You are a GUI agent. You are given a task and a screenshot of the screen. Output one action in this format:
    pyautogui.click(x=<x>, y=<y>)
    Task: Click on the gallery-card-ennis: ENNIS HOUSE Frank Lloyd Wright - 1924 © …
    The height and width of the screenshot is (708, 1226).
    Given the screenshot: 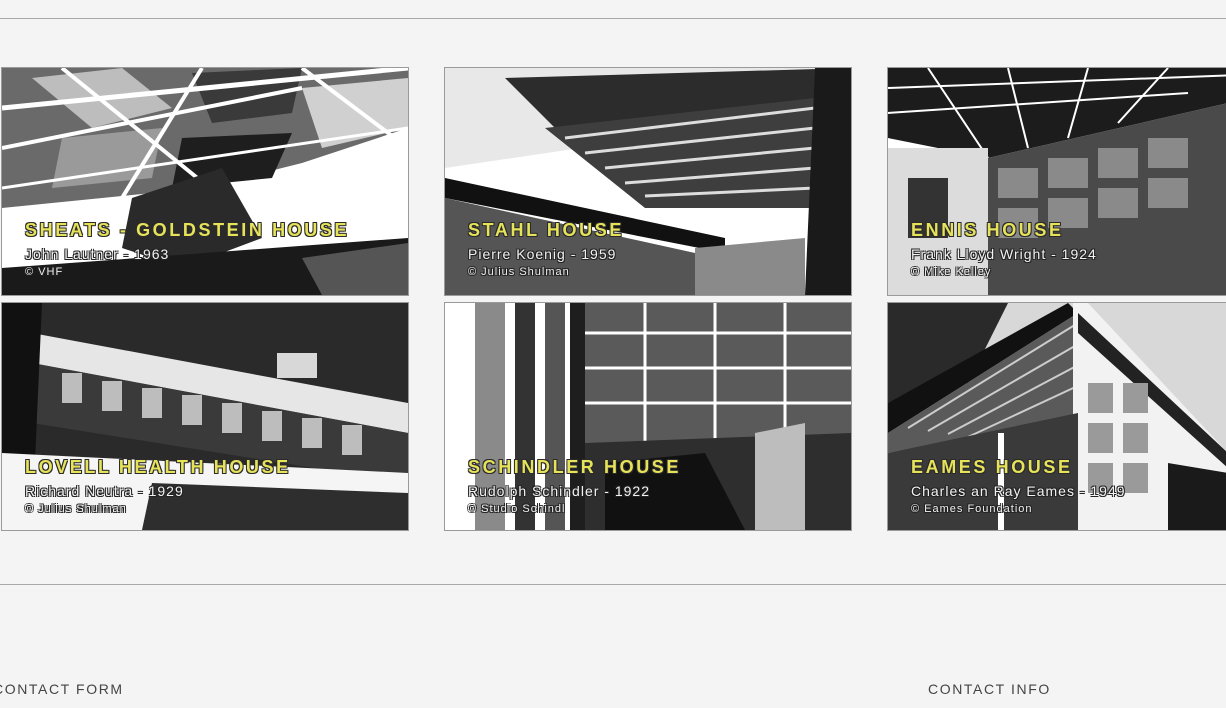 What is the action you would take?
    pyautogui.click(x=1056, y=181)
    